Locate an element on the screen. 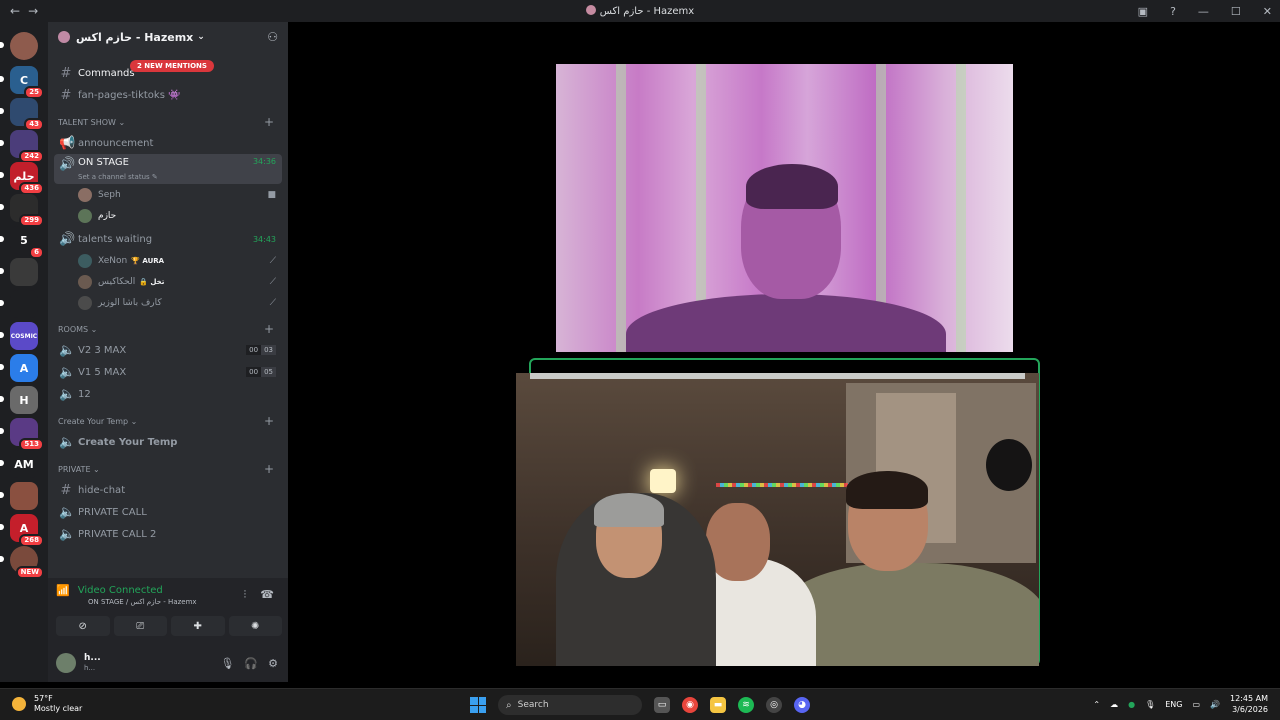 This screenshot has height=720, width=1280. weather-text: Mostly clear is located at coordinates (58, 708).